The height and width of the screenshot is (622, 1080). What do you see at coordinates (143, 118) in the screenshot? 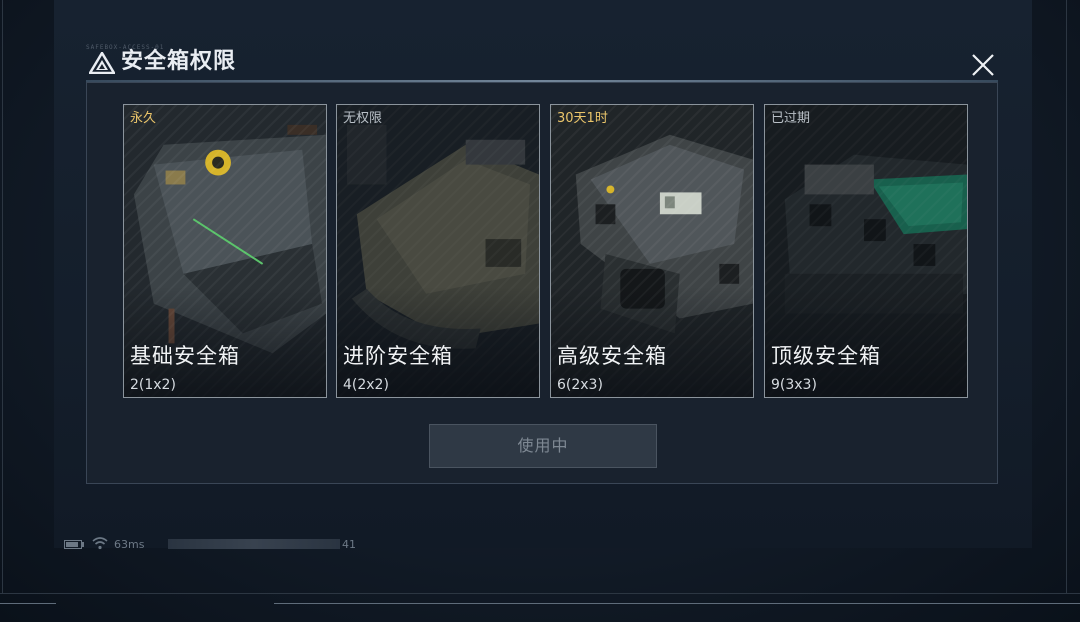
I see `card-status: 永久` at bounding box center [143, 118].